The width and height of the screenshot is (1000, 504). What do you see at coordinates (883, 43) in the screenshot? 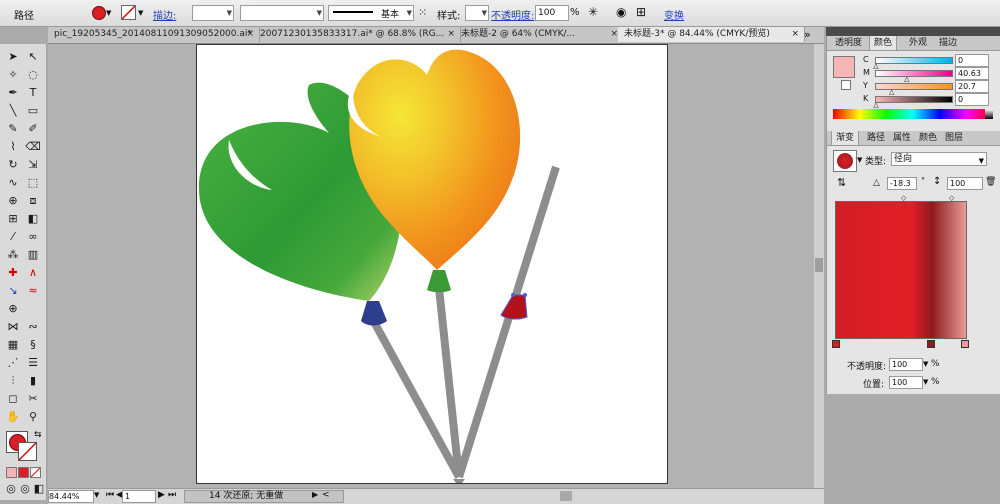
I see `tab-color: 颜色` at bounding box center [883, 43].